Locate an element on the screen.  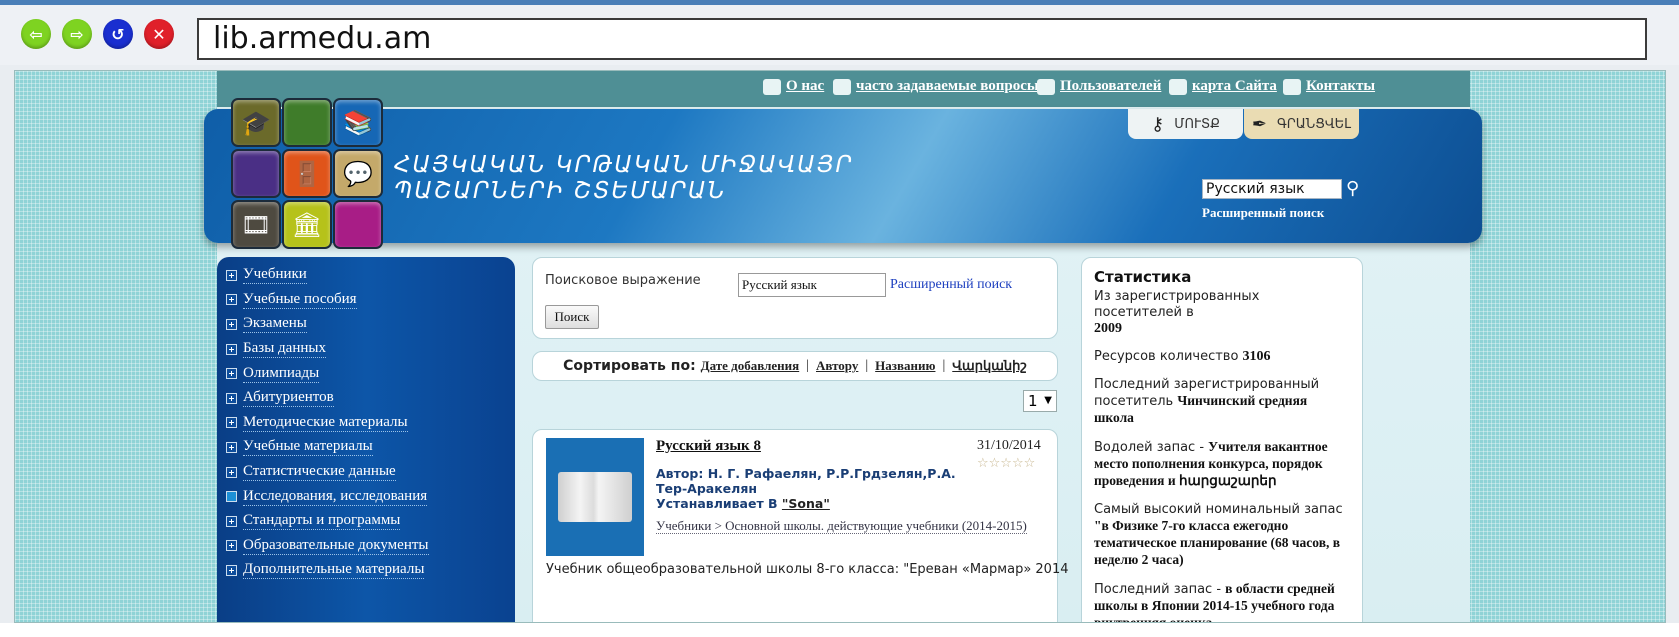
open-book-icon is located at coordinates (595, 497).